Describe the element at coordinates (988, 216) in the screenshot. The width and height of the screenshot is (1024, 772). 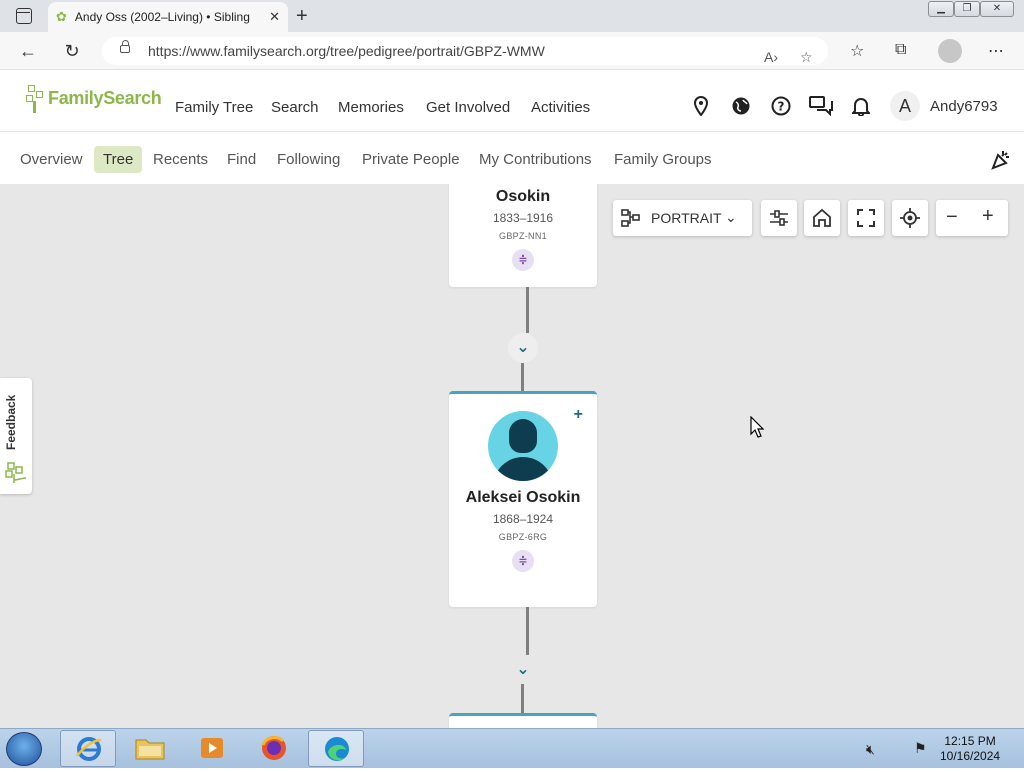
I see `zoom-in-button: +` at that location.